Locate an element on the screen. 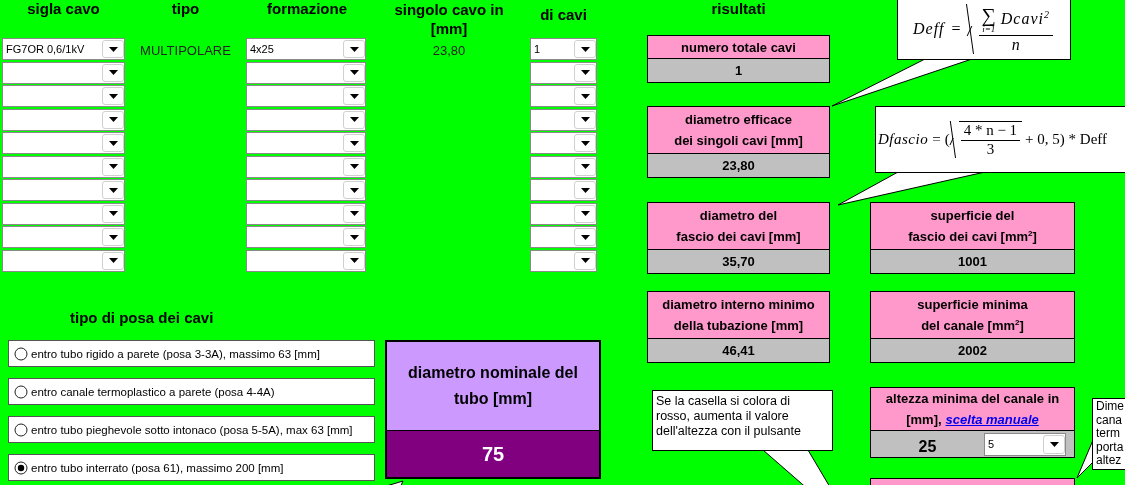  result-title: diametro del fascio dei cavi [mm] is located at coordinates (738, 226).